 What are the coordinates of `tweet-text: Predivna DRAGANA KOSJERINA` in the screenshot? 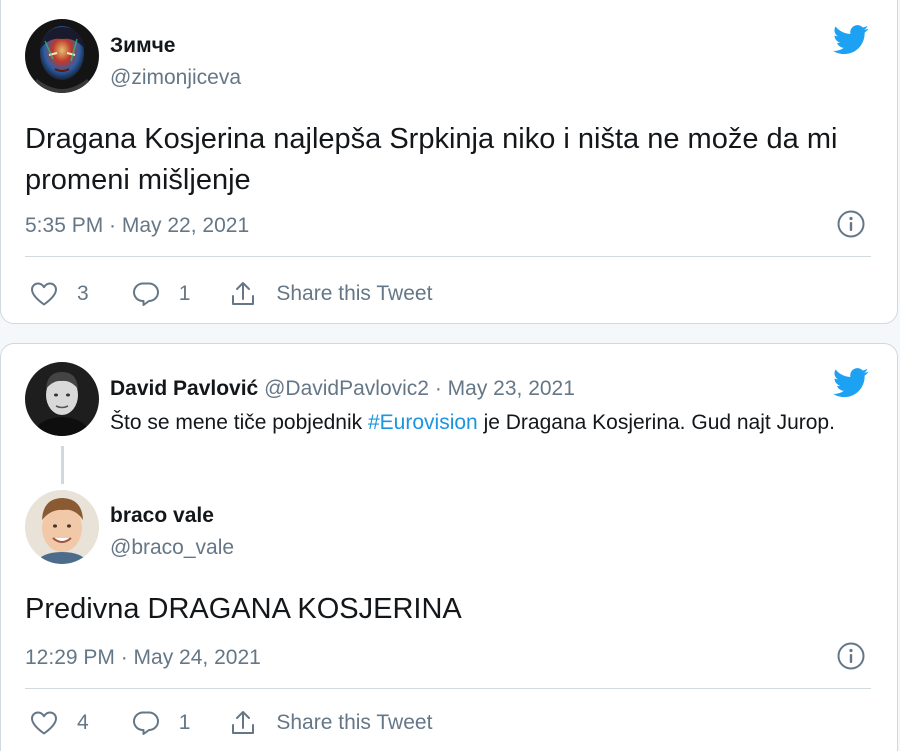 It's located at (243, 609).